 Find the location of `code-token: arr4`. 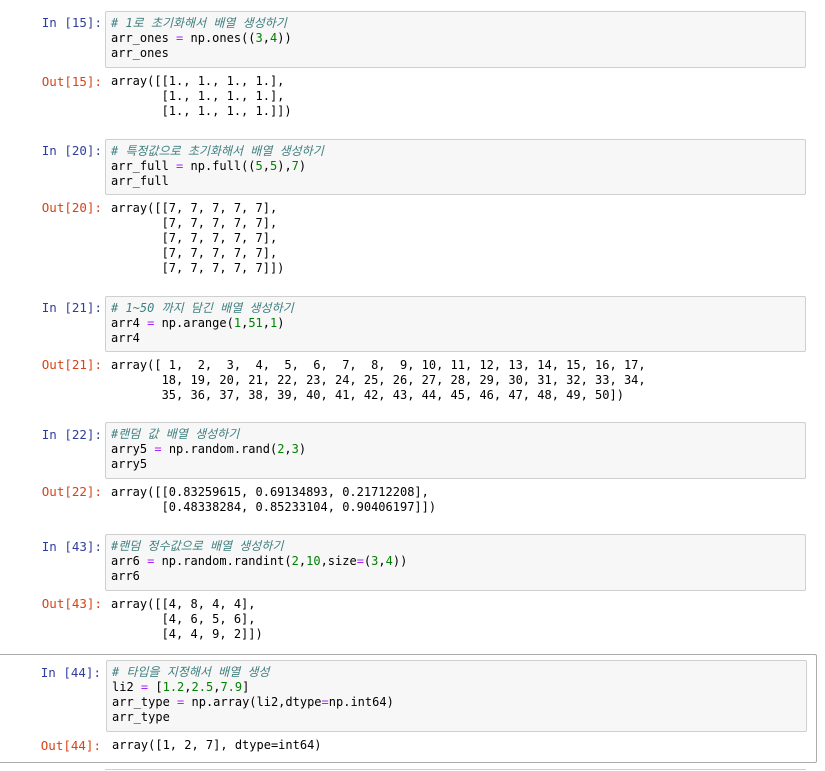

code-token: arr4 is located at coordinates (129, 323).